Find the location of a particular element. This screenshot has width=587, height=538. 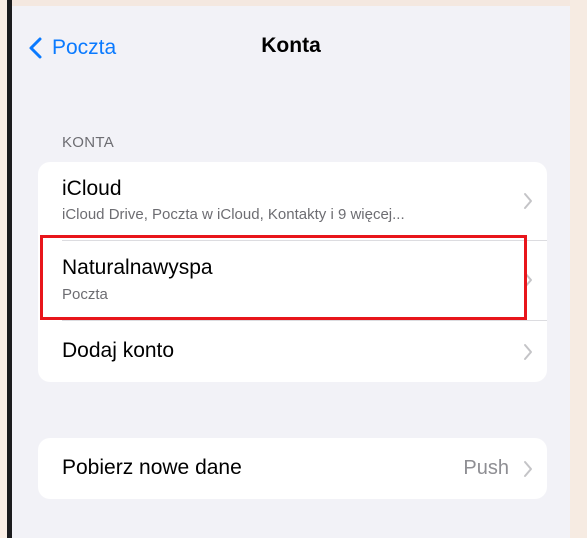

add-account-row: Dodaj konto is located at coordinates (292, 351).